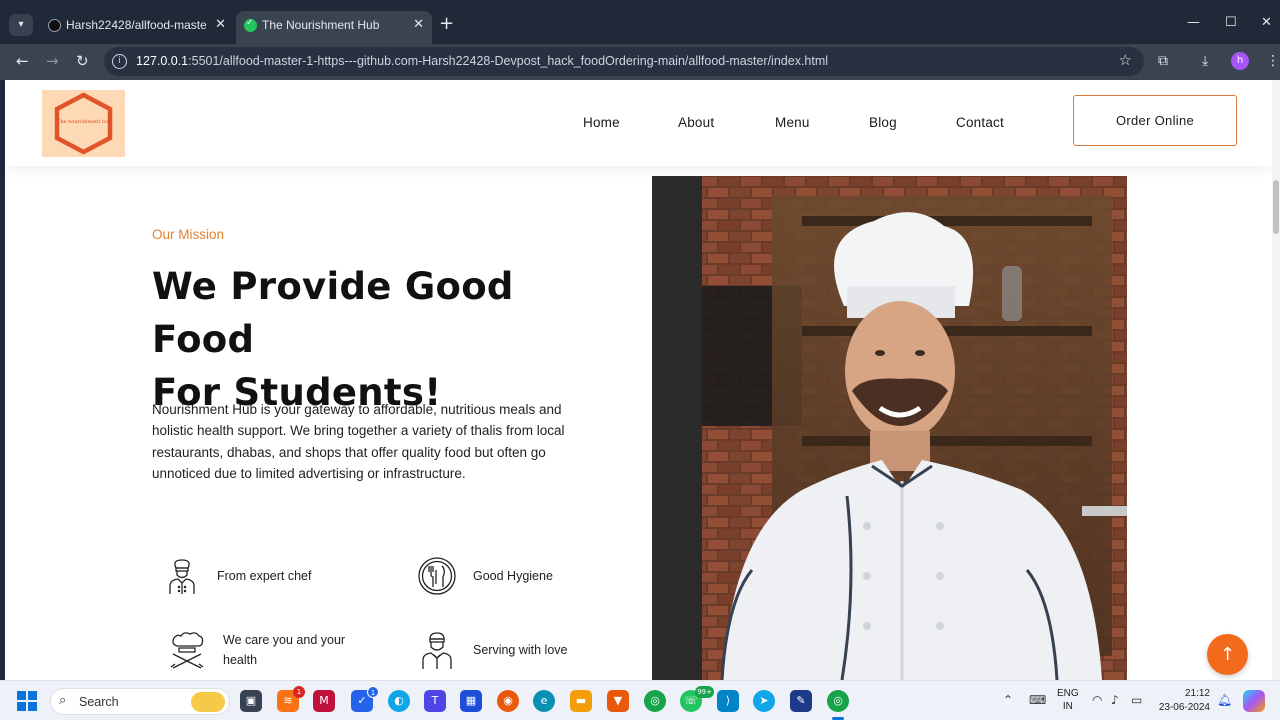 Image resolution: width=1280 pixels, height=720 pixels. Describe the element at coordinates (63, 700) in the screenshot. I see `search-icon: ⌕` at that location.